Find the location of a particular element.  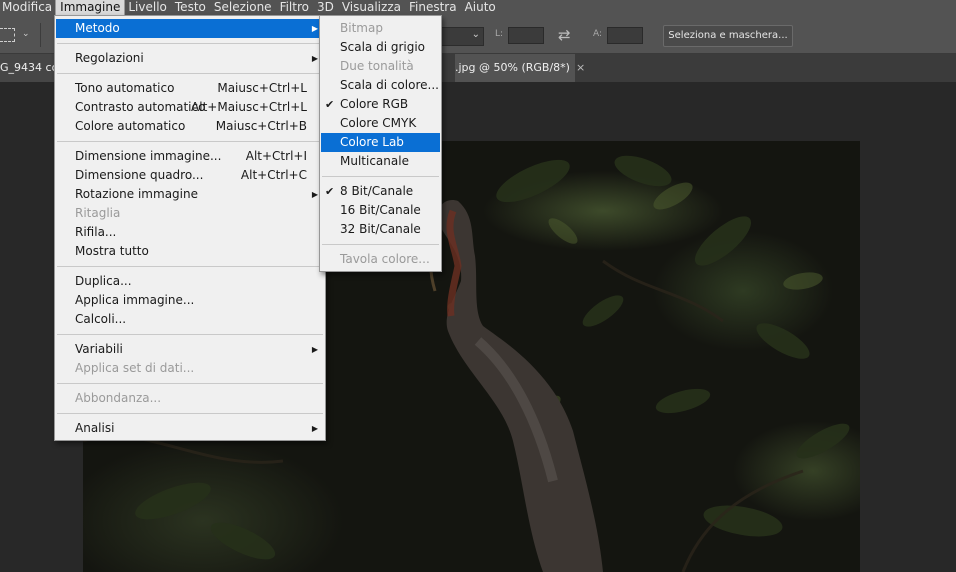

menu-item-label: Contrasto automatico is located at coordinates (140, 107).